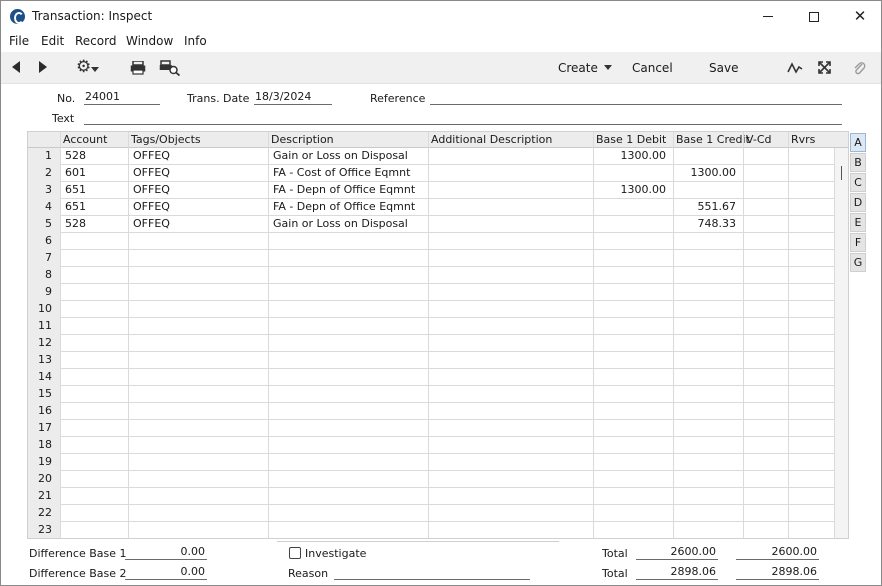 This screenshot has width=882, height=586. I want to click on column-header-rvrs: Rvrs, so click(803, 139).